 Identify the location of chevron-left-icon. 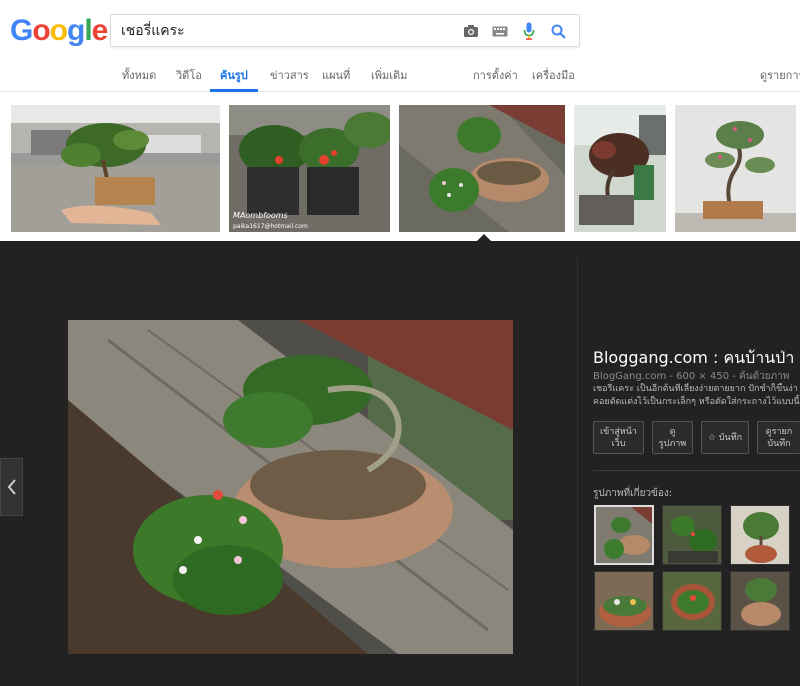
(11, 487).